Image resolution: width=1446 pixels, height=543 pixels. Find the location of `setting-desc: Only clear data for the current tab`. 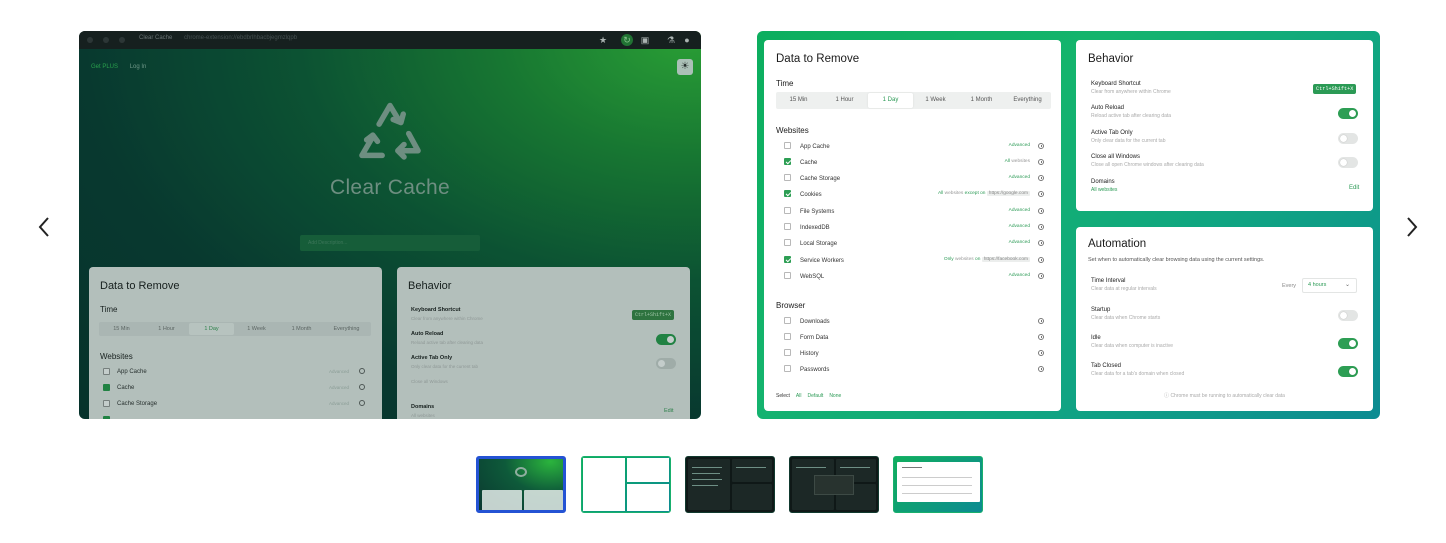

setting-desc: Only clear data for the current tab is located at coordinates (445, 366).